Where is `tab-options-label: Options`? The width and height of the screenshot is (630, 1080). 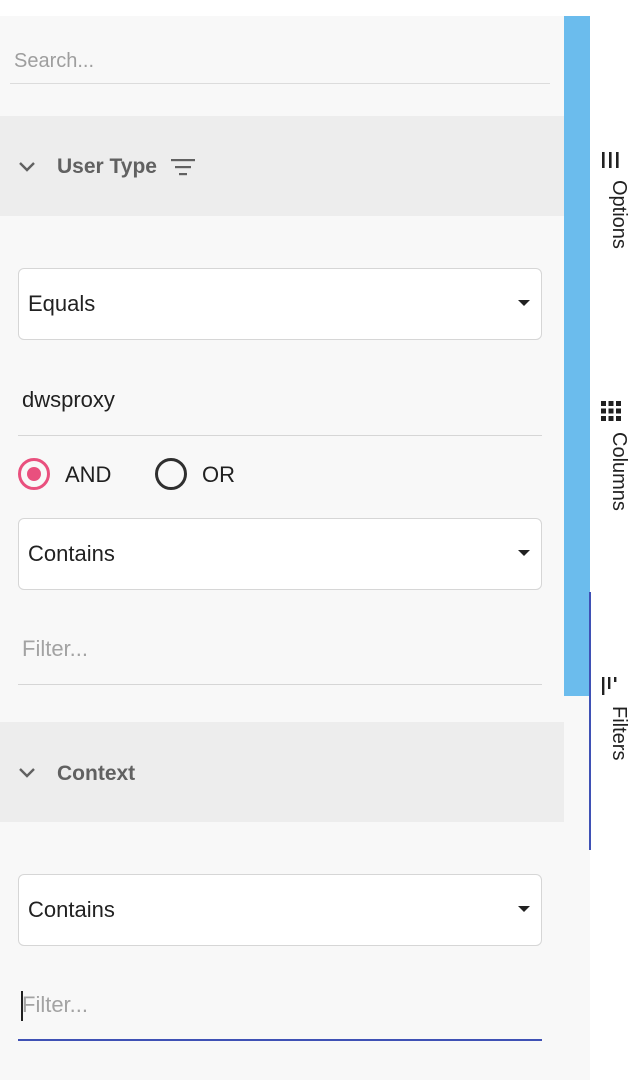 tab-options-label: Options is located at coordinates (619, 214).